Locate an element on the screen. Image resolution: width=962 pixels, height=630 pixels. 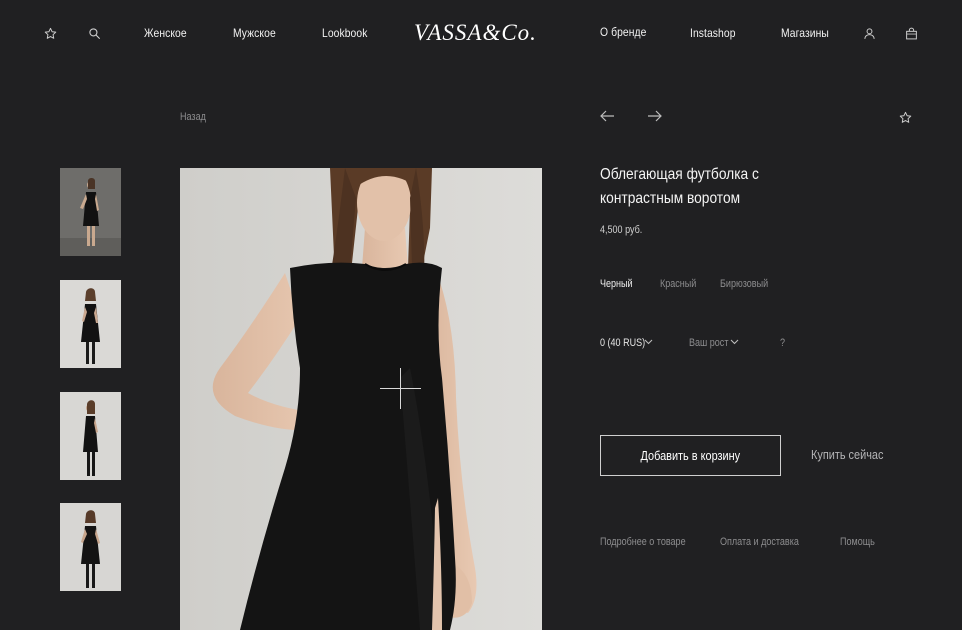
height-select-placeholder: Ваш рост is located at coordinates (709, 343).